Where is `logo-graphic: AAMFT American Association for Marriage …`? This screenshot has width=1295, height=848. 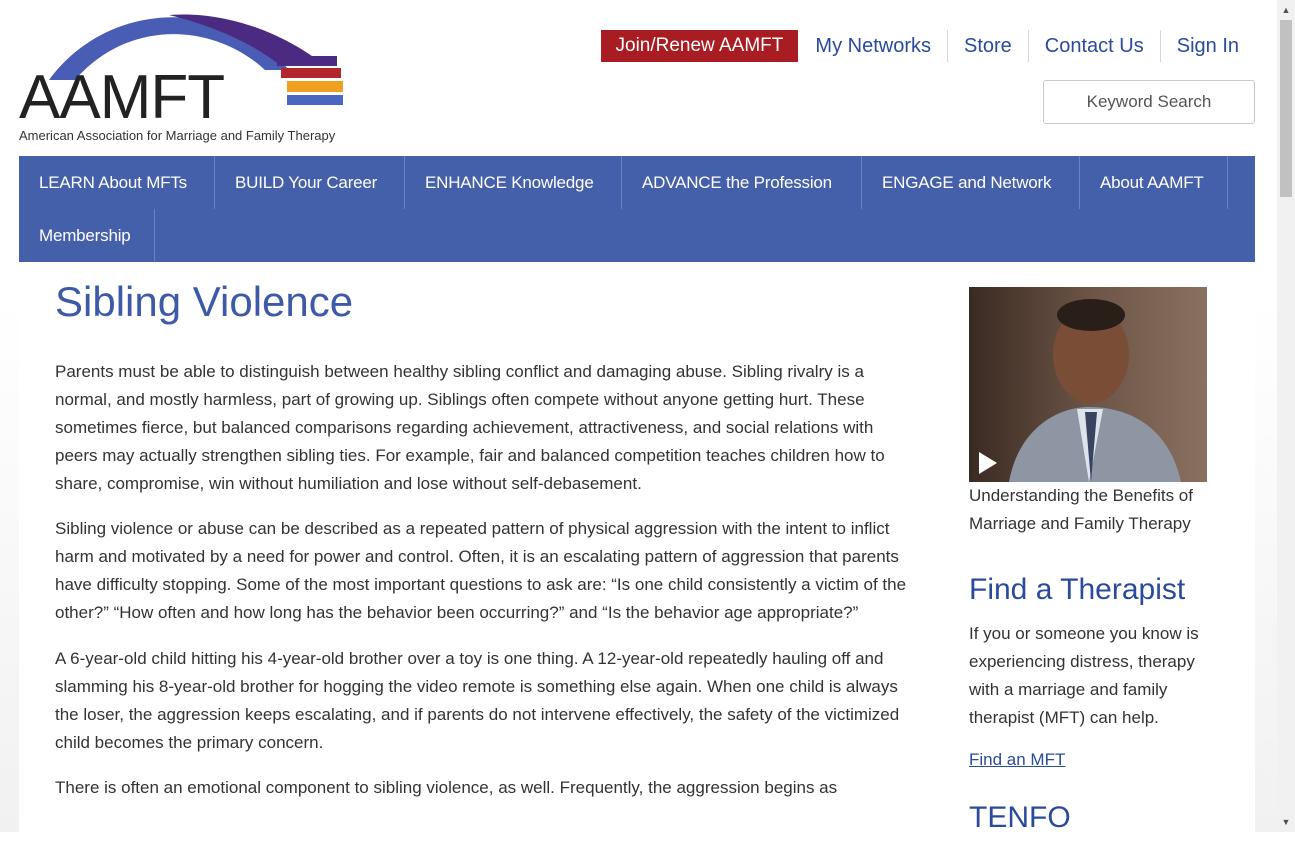 logo-graphic: AAMFT American Association for Marriage … is located at coordinates (181, 78).